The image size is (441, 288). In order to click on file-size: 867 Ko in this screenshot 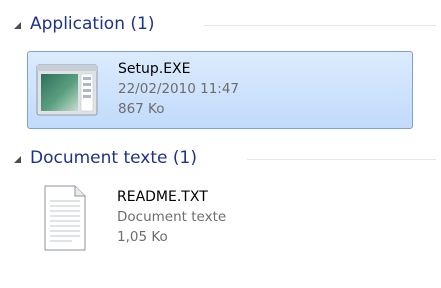, I will do `click(141, 109)`.